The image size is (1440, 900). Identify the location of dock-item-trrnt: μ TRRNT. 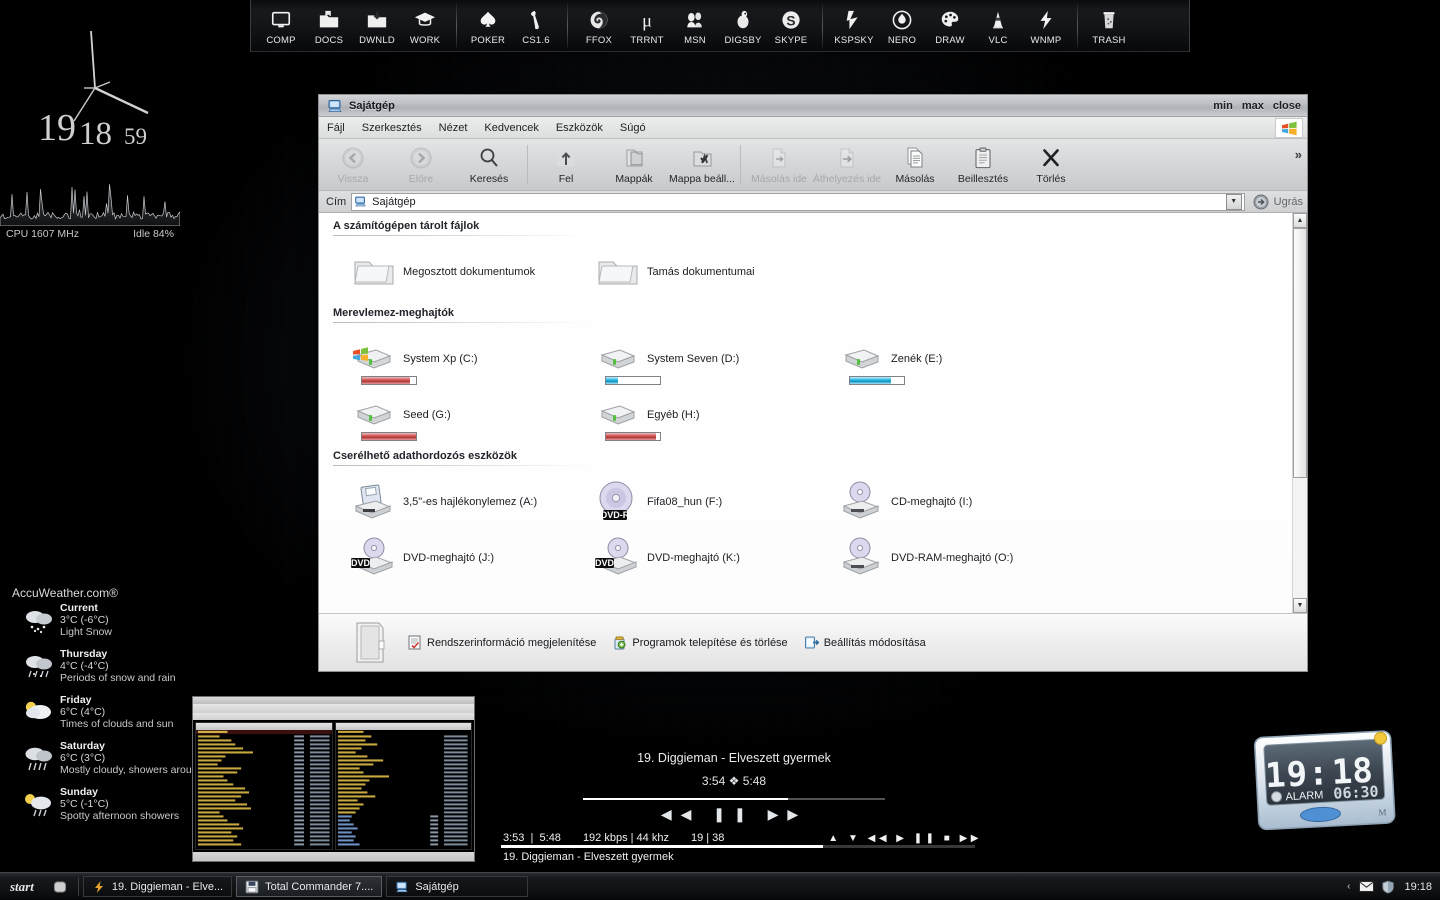
(647, 24).